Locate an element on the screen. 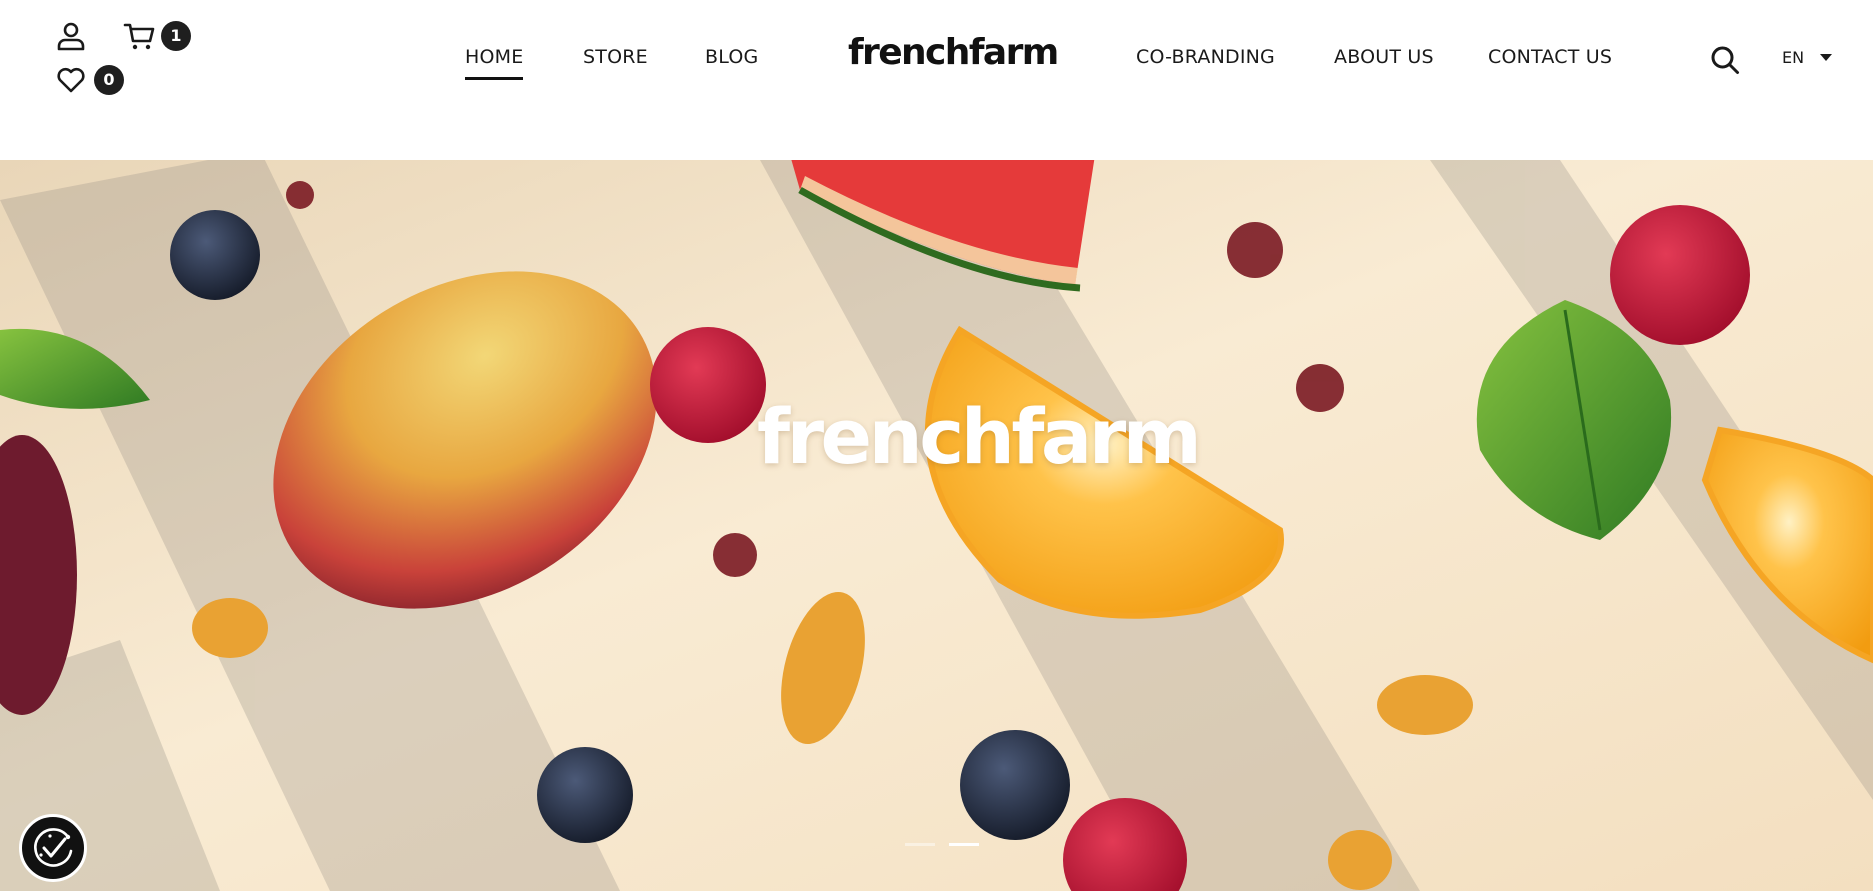 The width and height of the screenshot is (1873, 891). search-button is located at coordinates (1725, 60).